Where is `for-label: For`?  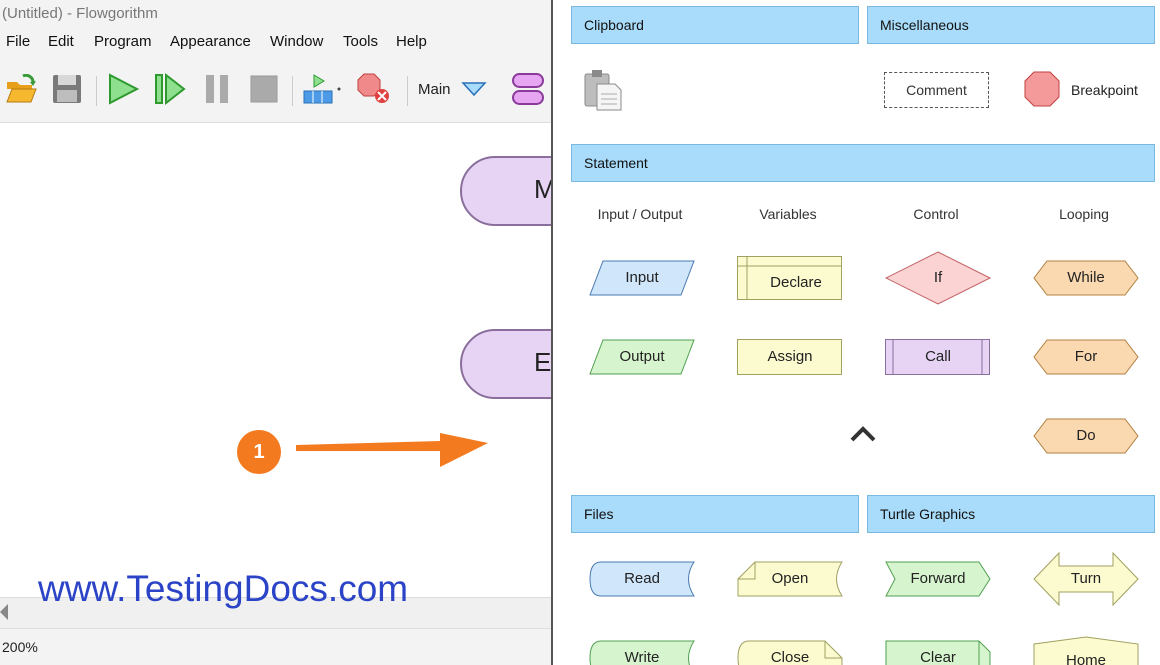
for-label: For is located at coordinates (1086, 356).